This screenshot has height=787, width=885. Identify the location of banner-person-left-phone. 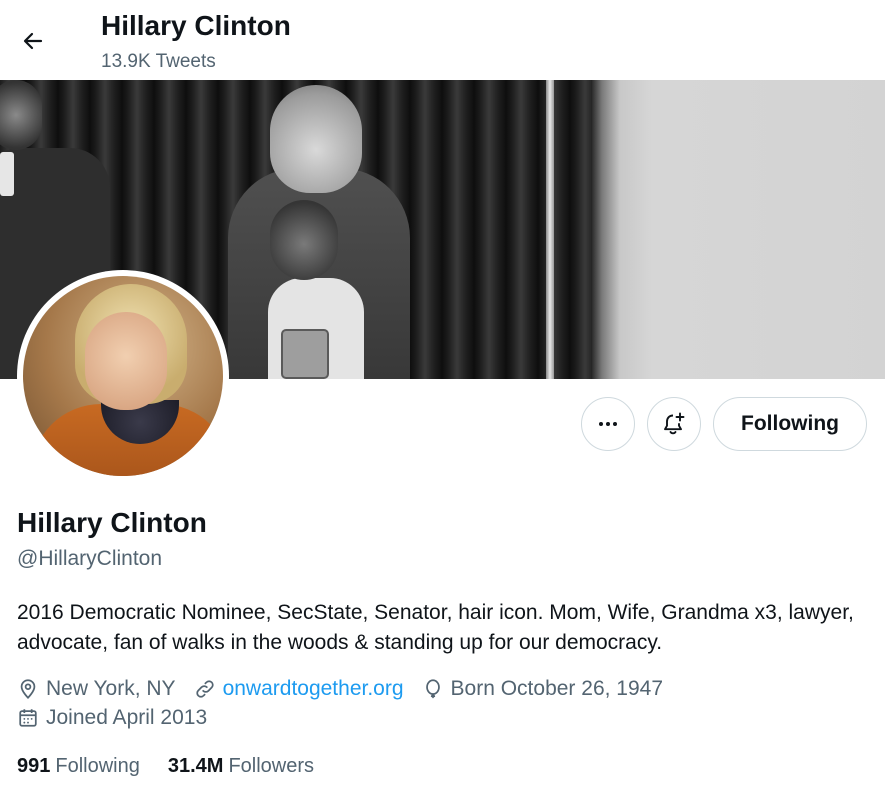
(7, 174).